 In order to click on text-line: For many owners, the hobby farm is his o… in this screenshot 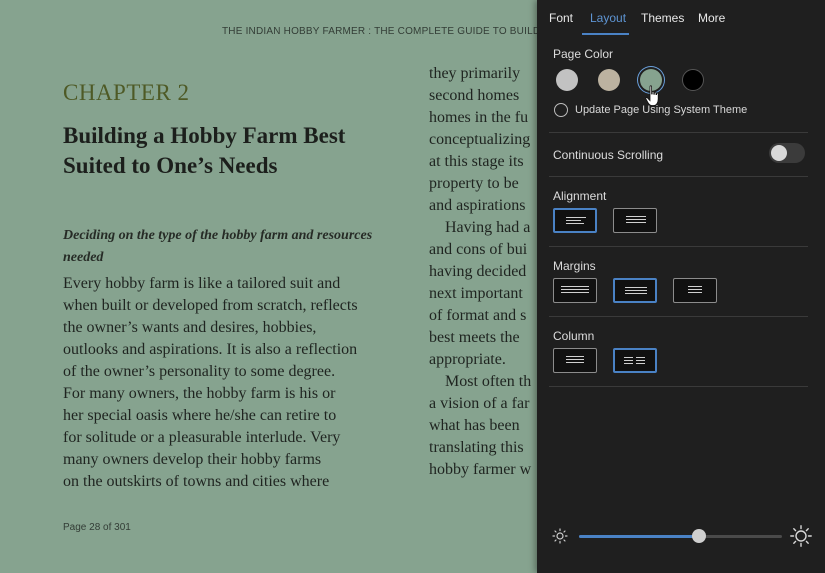, I will do `click(199, 393)`.